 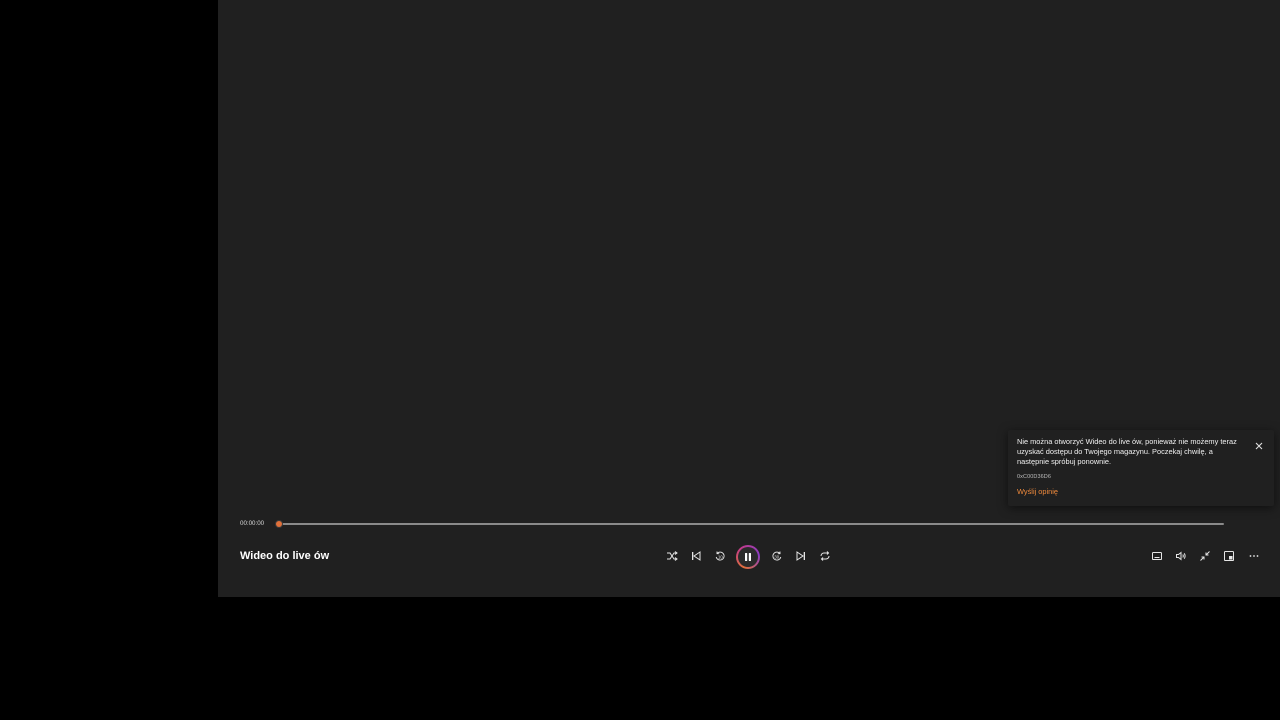 I want to click on rewind-10-icon: 10, so click(x=720, y=556).